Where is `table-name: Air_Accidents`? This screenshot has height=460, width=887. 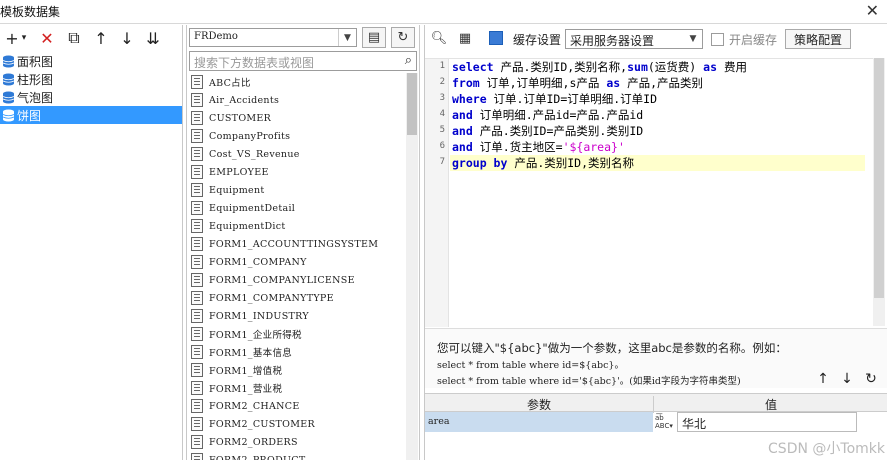 table-name: Air_Accidents is located at coordinates (244, 100).